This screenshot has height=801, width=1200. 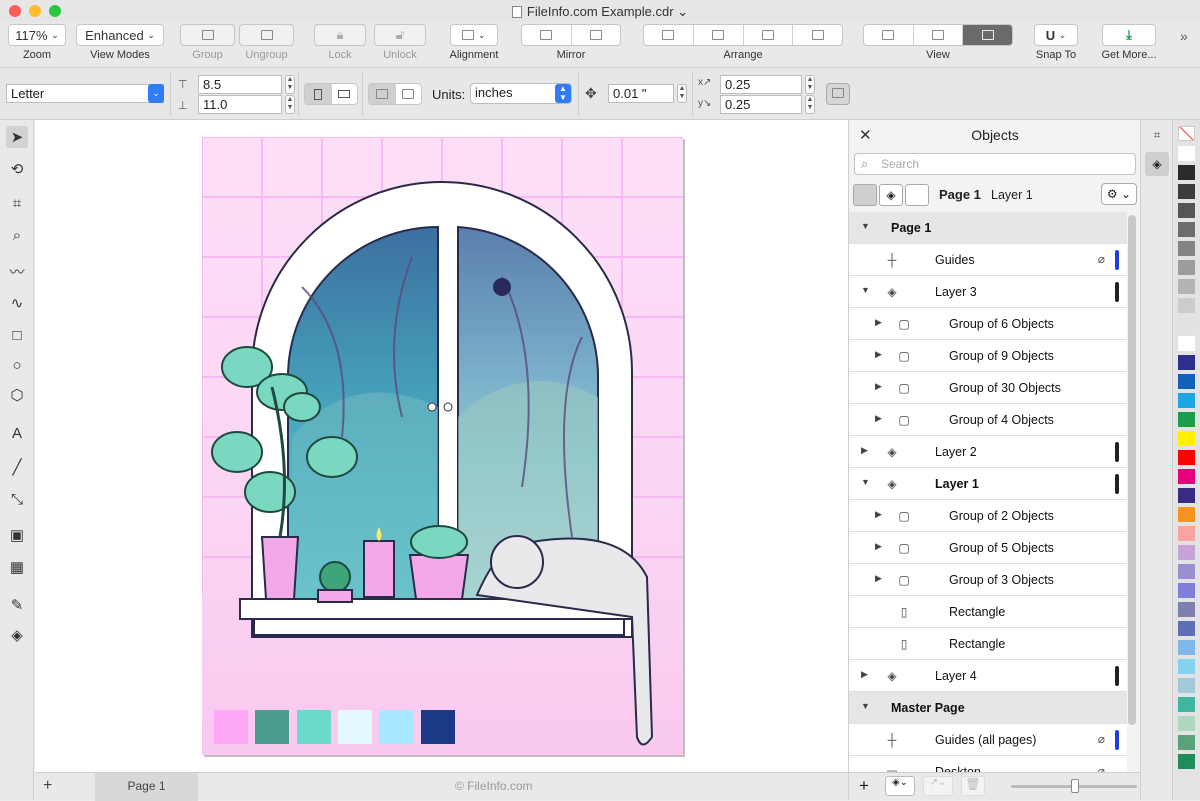 What do you see at coordinates (47, 786) in the screenshot?
I see `add-page-button: +` at bounding box center [47, 786].